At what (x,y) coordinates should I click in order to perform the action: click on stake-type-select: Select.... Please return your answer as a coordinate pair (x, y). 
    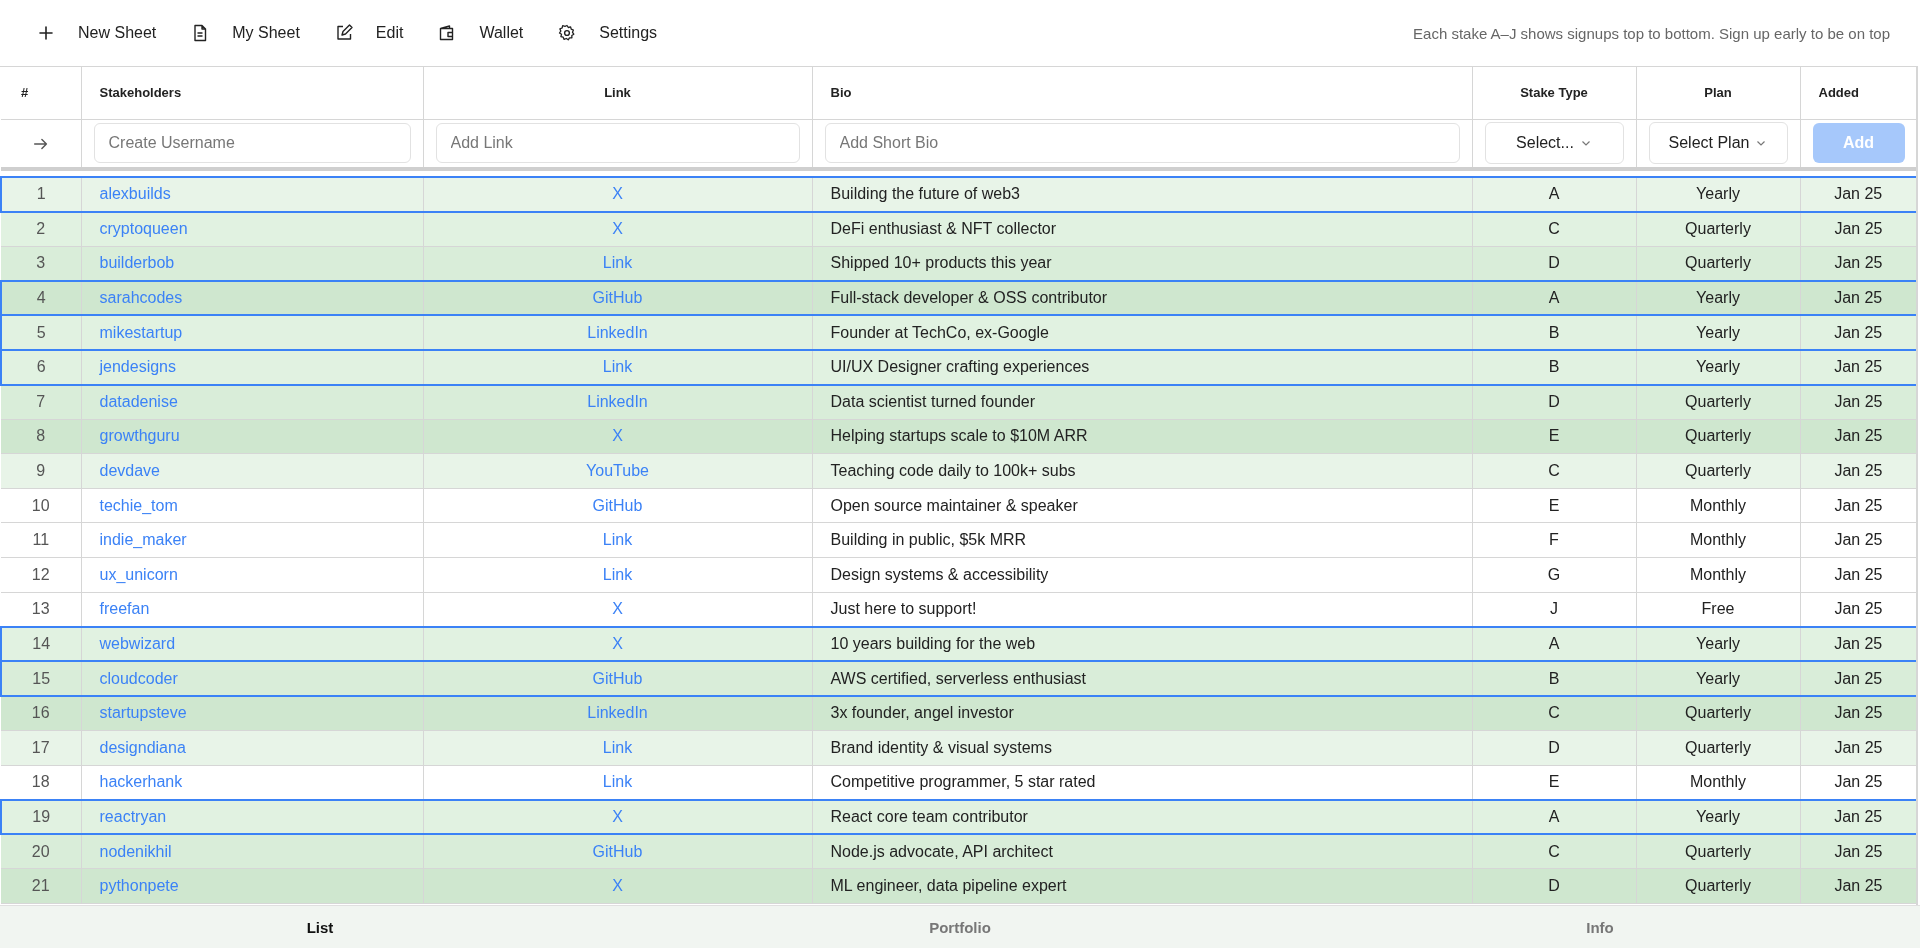
    Looking at the image, I should click on (1554, 143).